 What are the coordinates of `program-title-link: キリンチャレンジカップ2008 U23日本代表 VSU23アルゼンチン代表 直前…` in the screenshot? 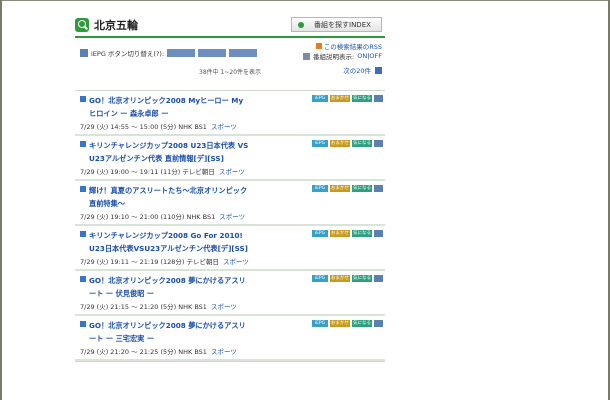 It's located at (169, 152).